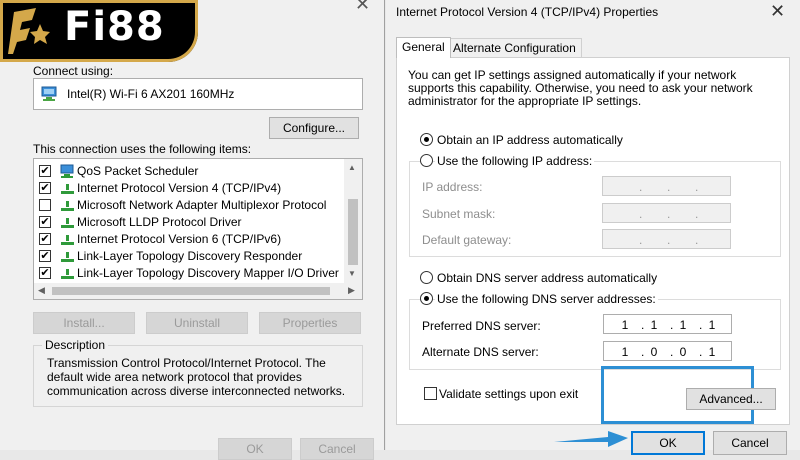 This screenshot has width=800, height=460. Describe the element at coordinates (67, 275) in the screenshot. I see `protocol-icon` at that location.